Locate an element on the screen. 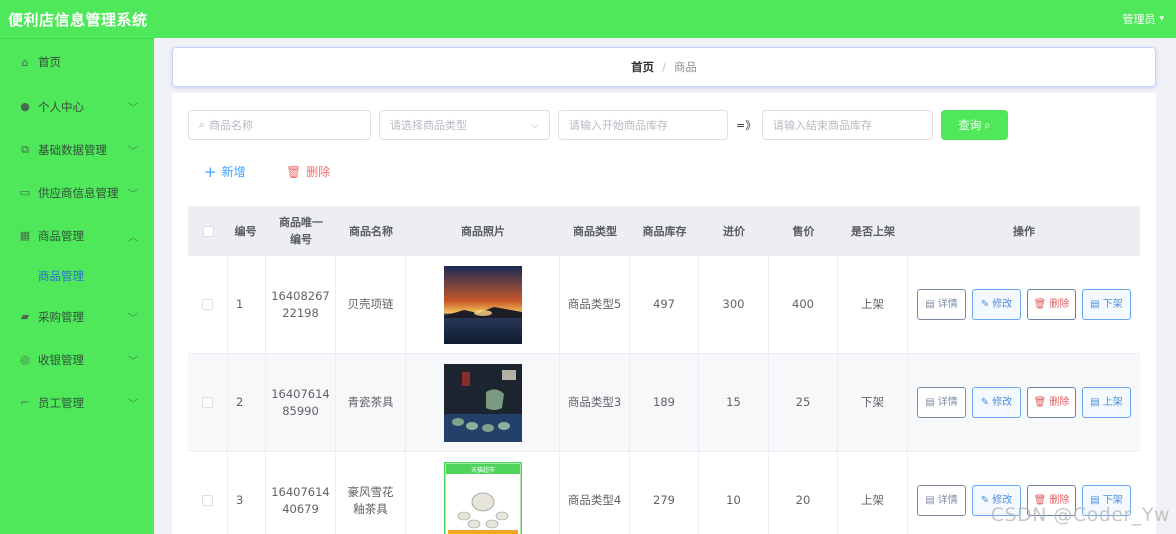  stock-start-input: 请输入开始商品库存 is located at coordinates (643, 125).